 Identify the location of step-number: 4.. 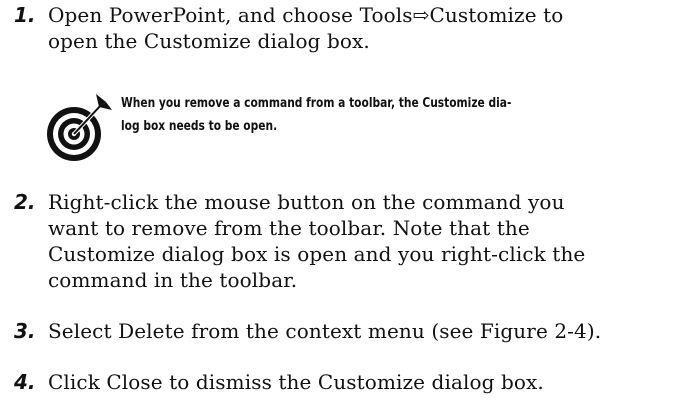
(25, 382).